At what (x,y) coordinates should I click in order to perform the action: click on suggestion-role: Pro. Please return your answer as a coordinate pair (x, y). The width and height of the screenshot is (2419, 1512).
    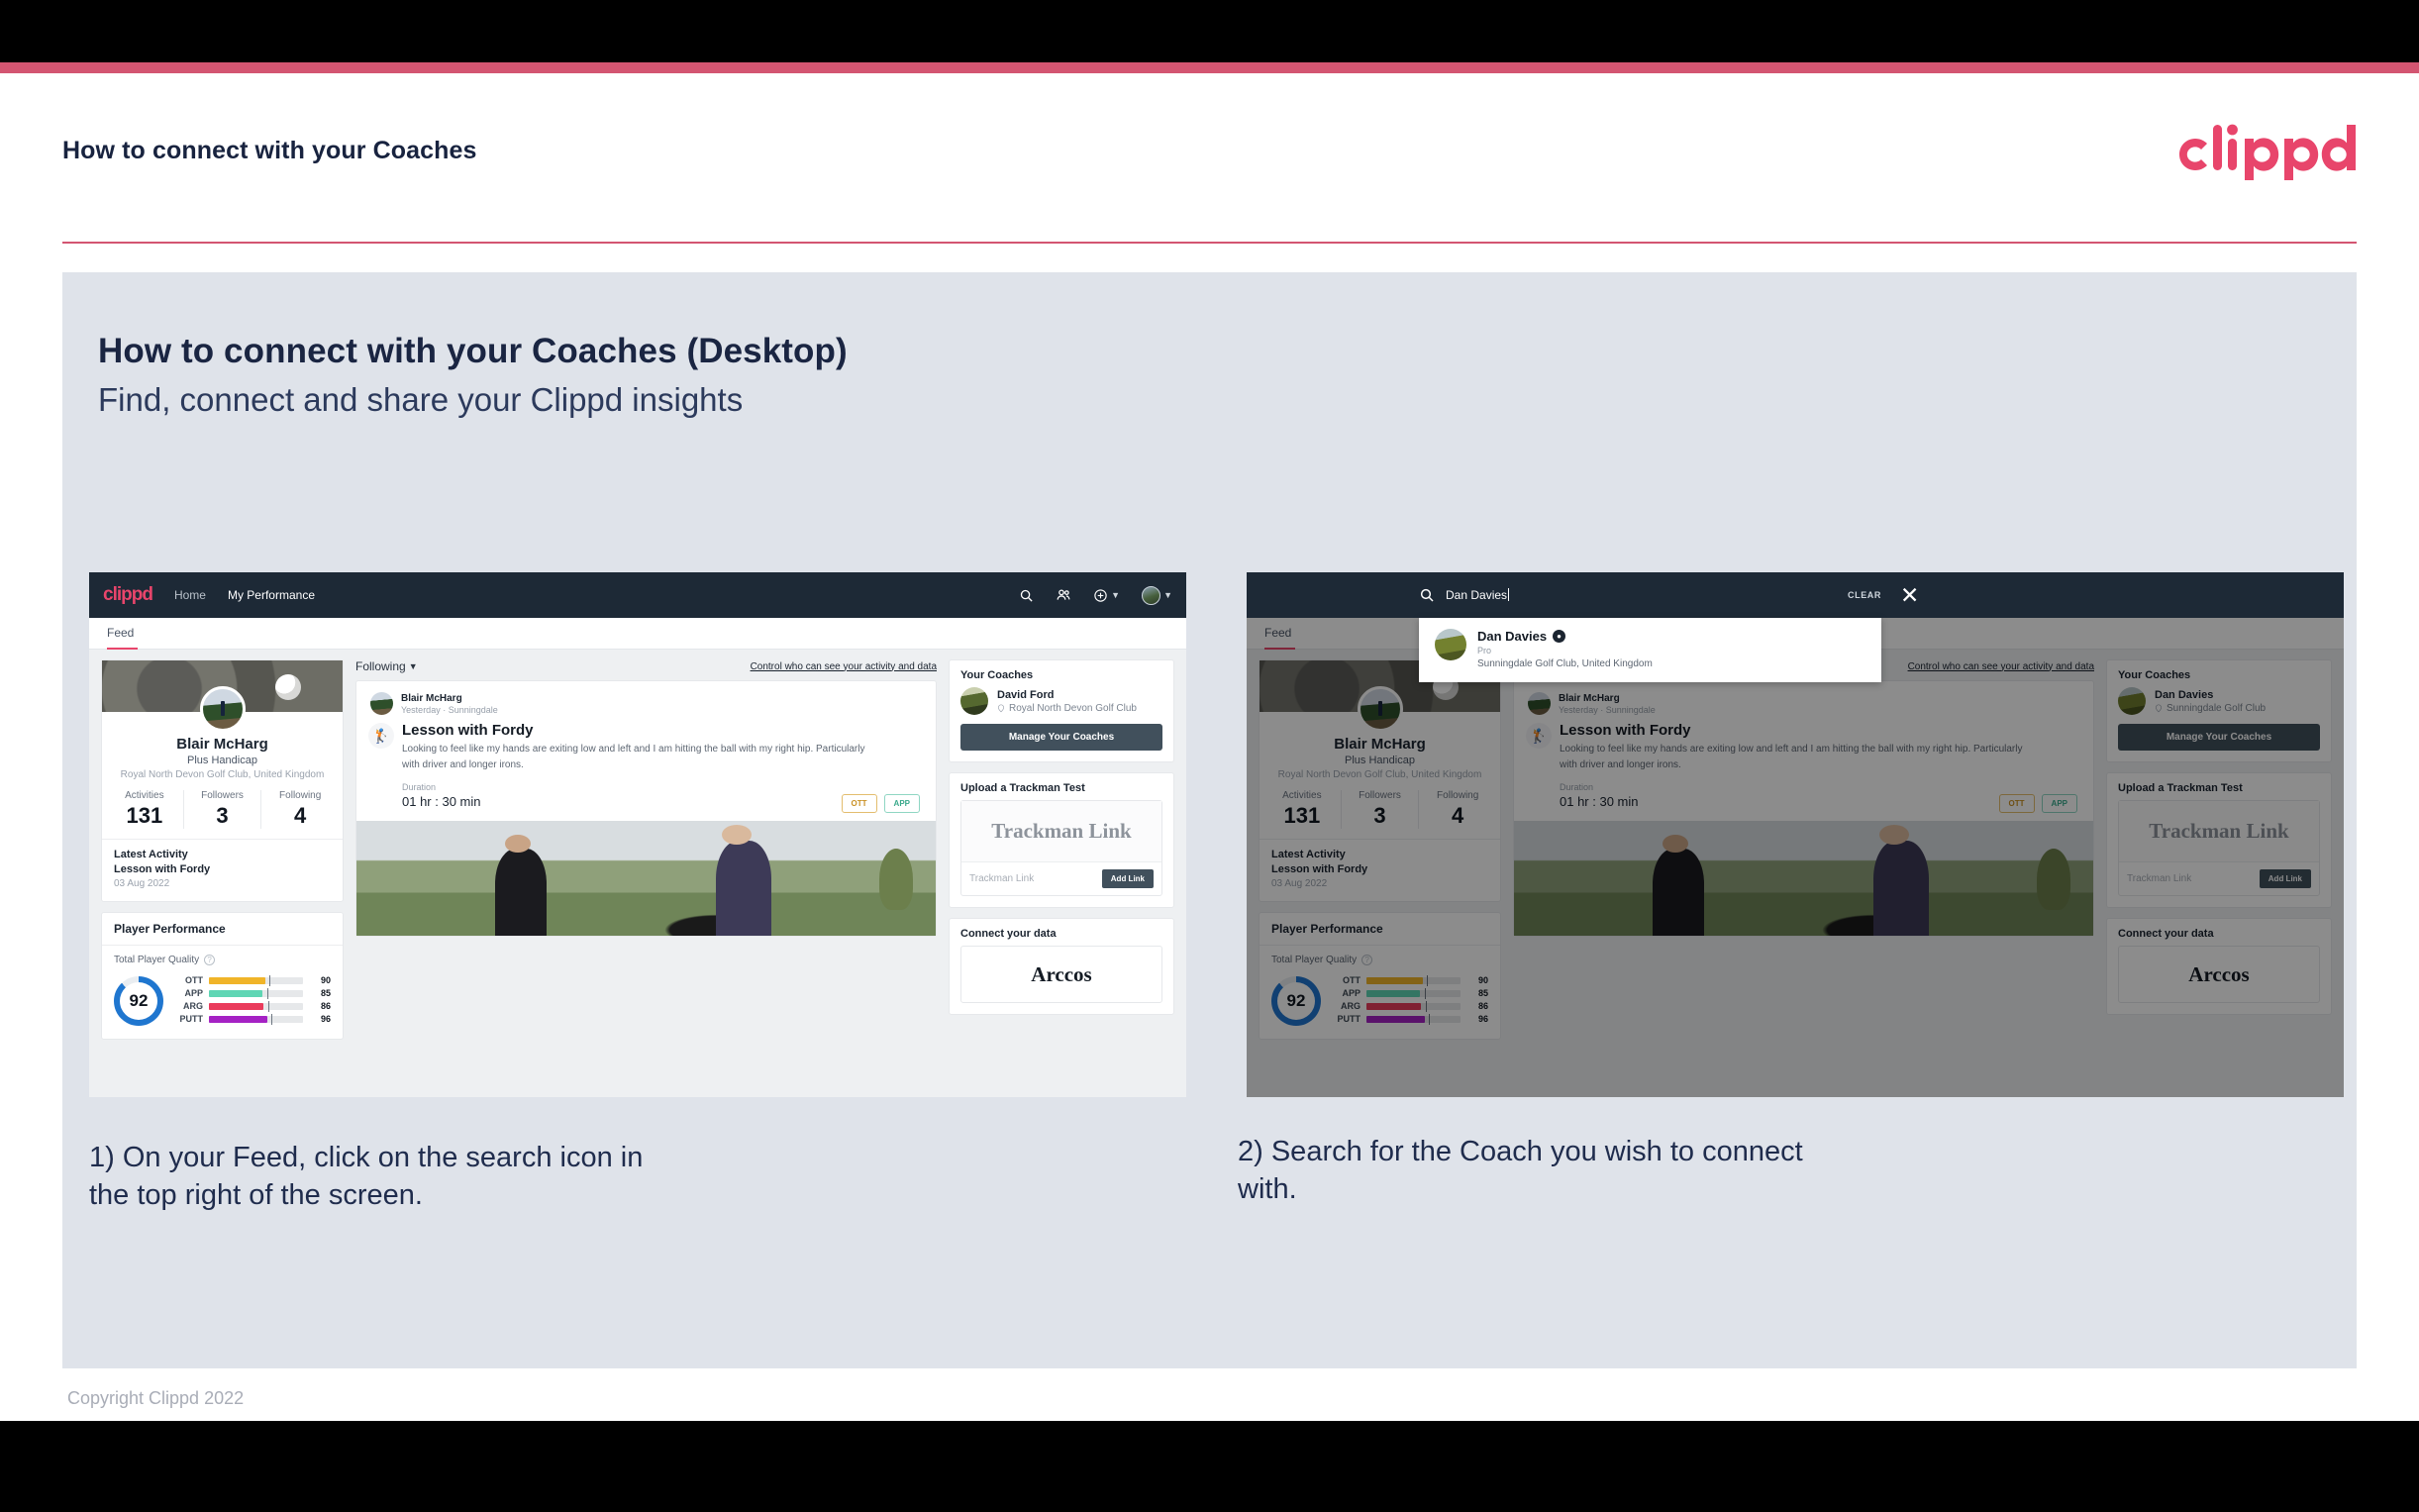
    Looking at the image, I should click on (1484, 650).